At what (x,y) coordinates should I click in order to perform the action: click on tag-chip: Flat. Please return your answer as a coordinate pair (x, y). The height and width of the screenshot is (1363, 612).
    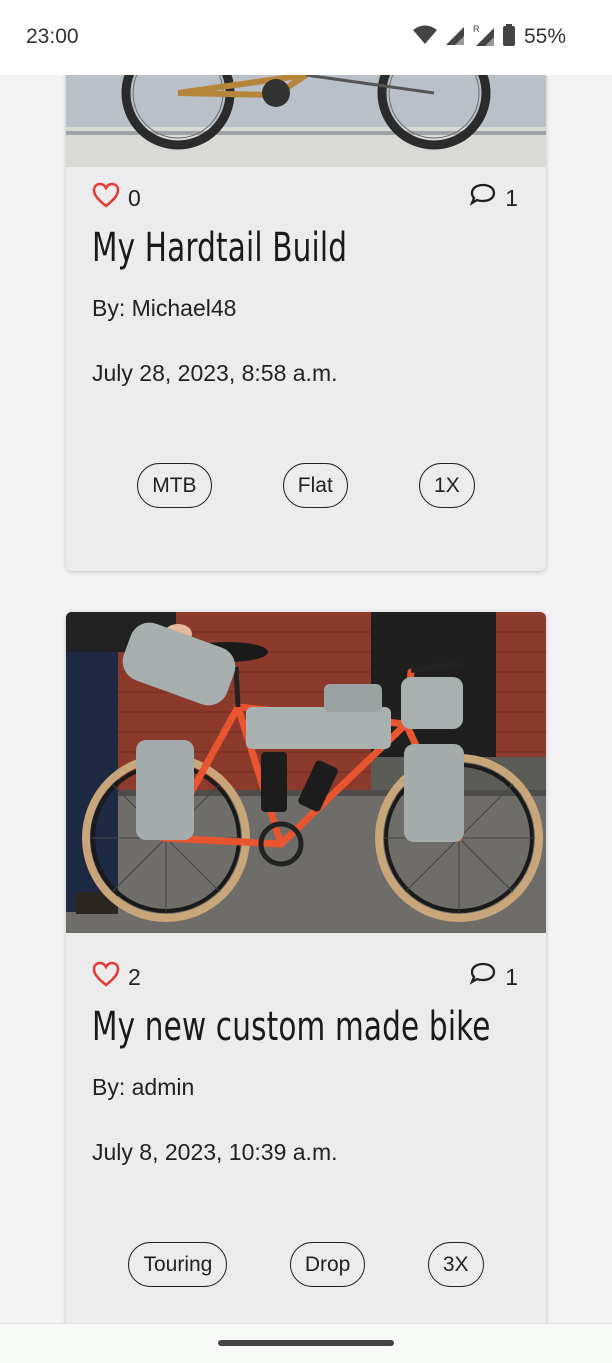
    Looking at the image, I should click on (315, 485).